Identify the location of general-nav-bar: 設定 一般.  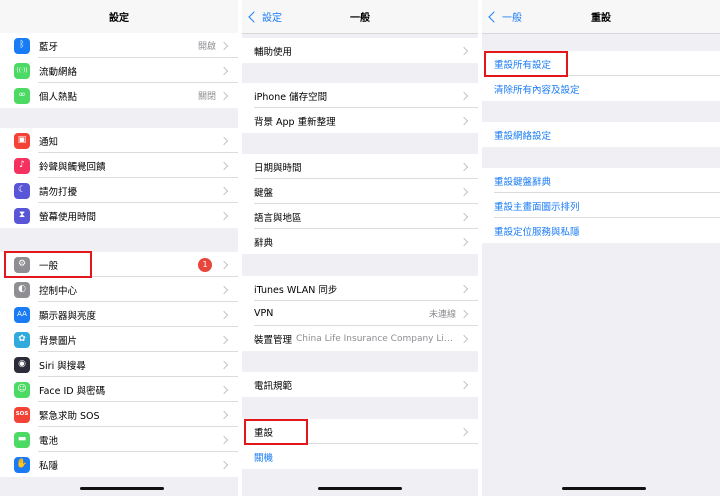
(360, 17).